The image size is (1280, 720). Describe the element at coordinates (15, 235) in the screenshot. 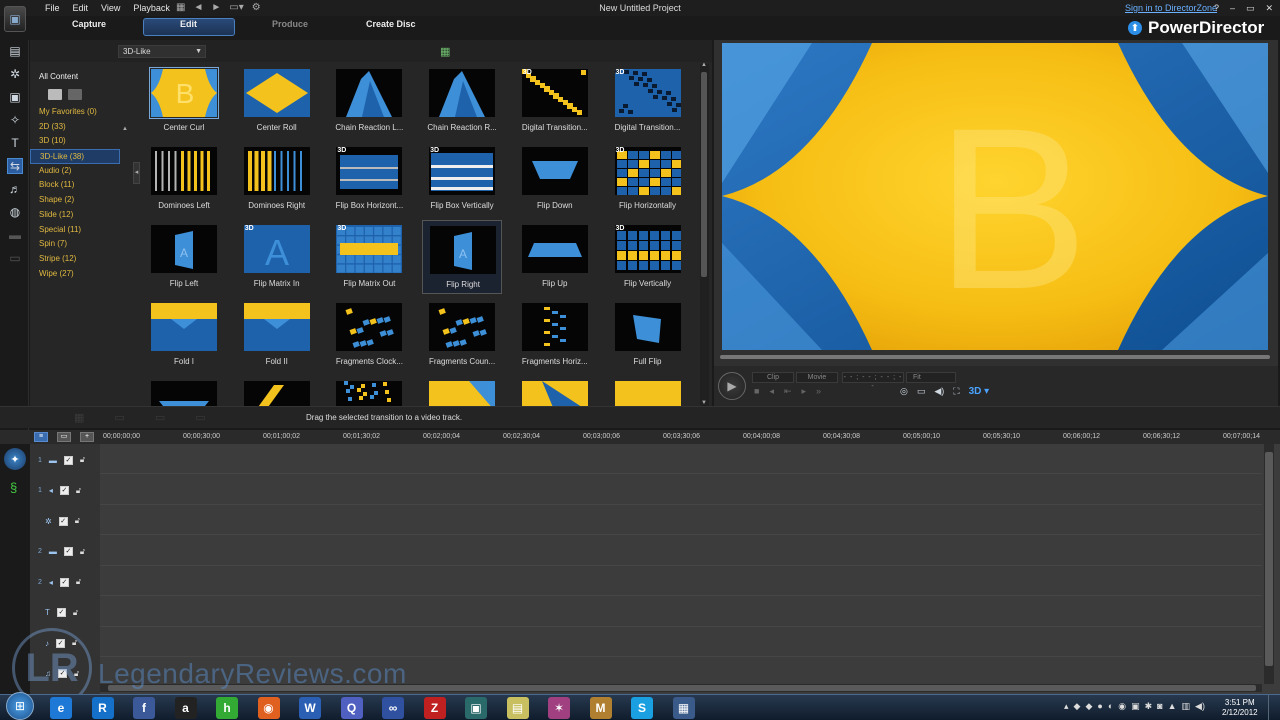

I see `chapter-room-icon: ▬` at that location.